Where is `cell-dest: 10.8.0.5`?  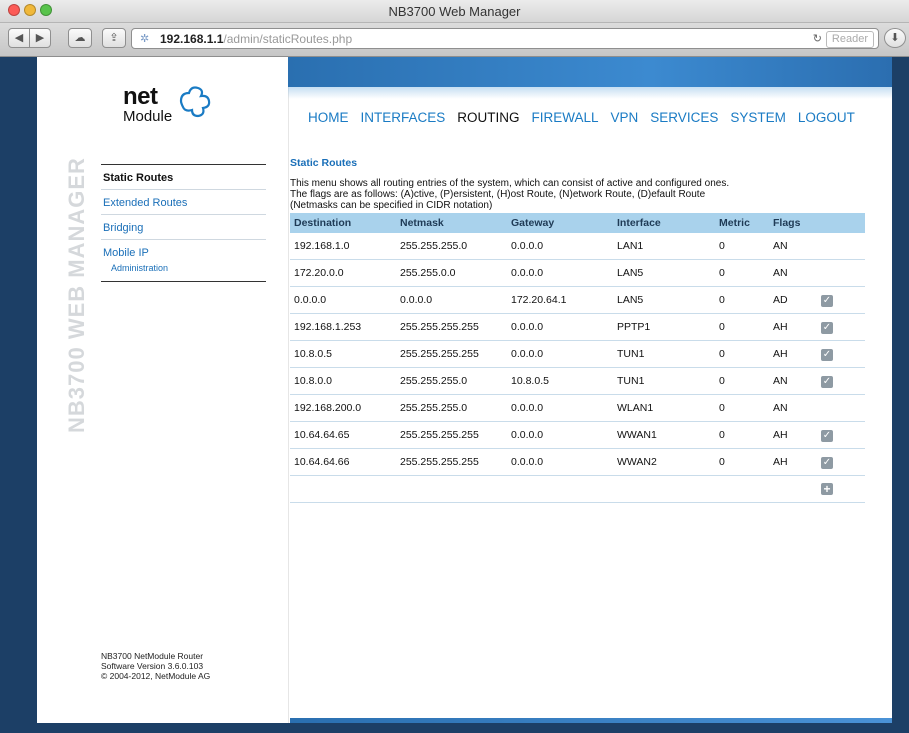 cell-dest: 10.8.0.5 is located at coordinates (343, 354).